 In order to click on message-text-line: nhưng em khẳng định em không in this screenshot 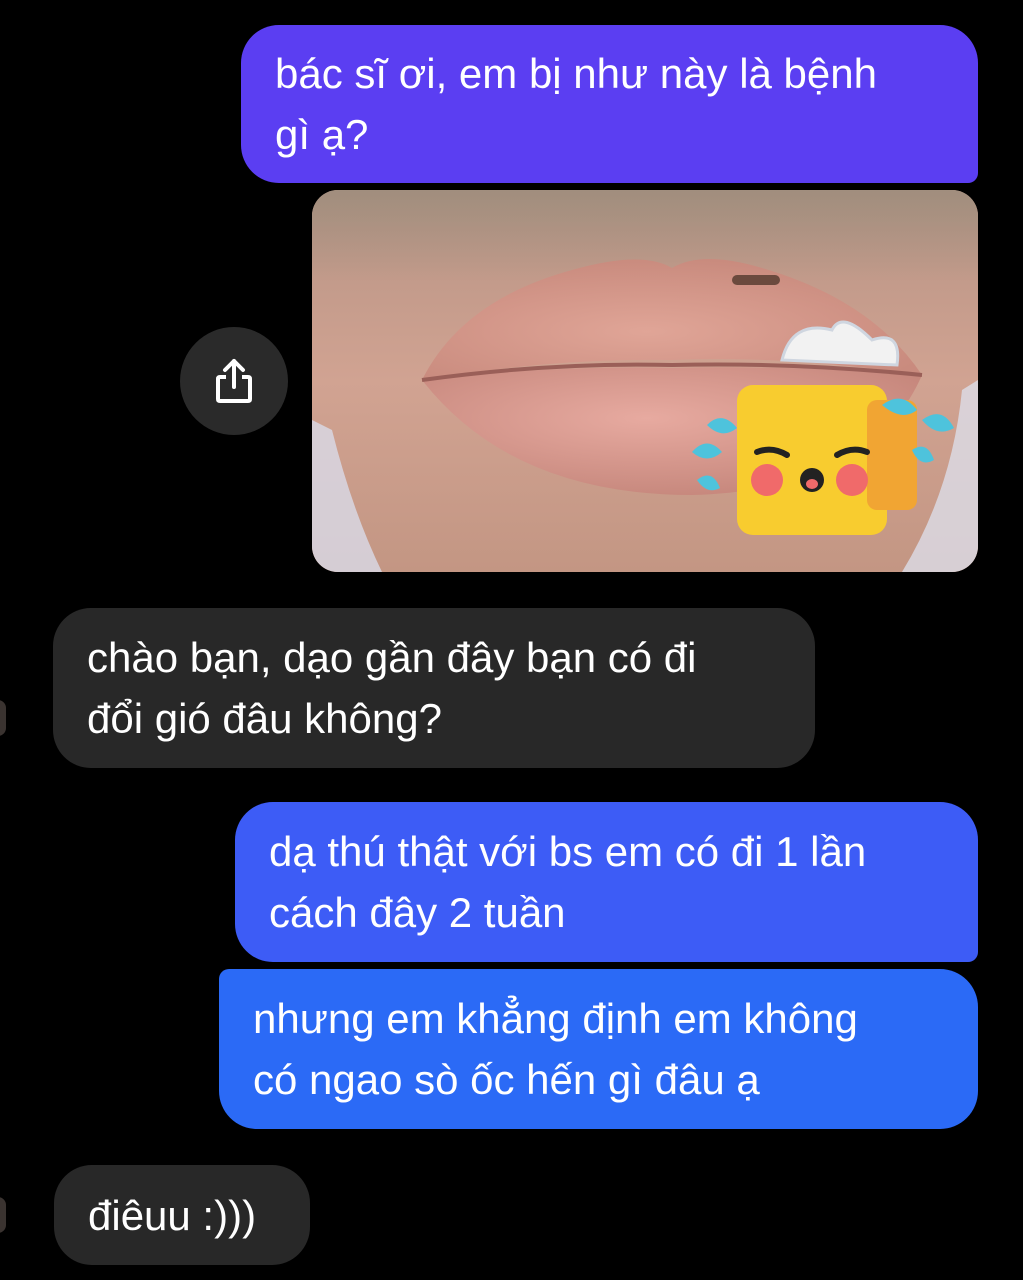, I will do `click(555, 1018)`.